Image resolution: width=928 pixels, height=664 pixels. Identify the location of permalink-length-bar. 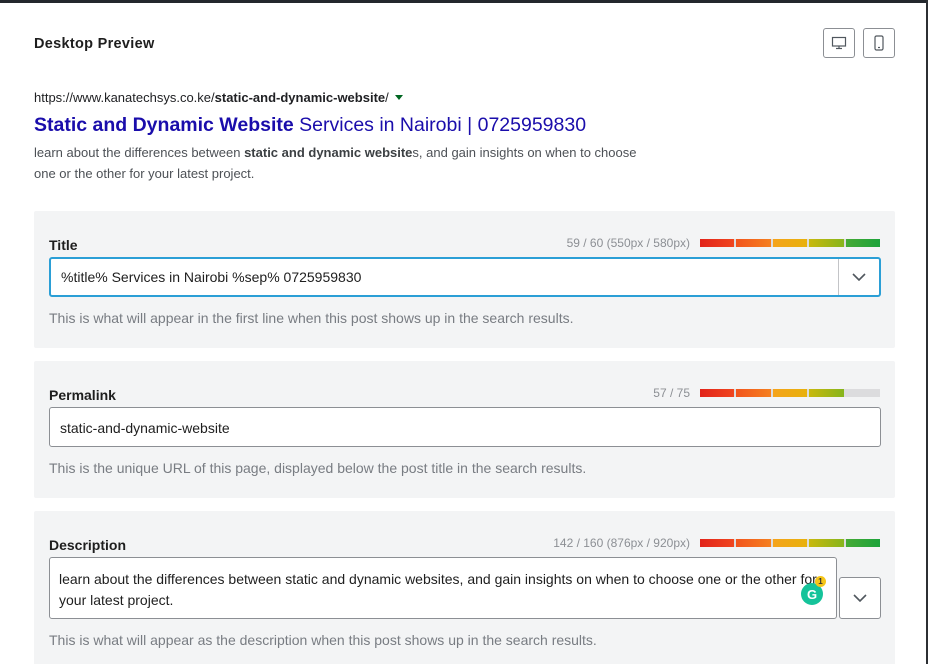
(790, 393).